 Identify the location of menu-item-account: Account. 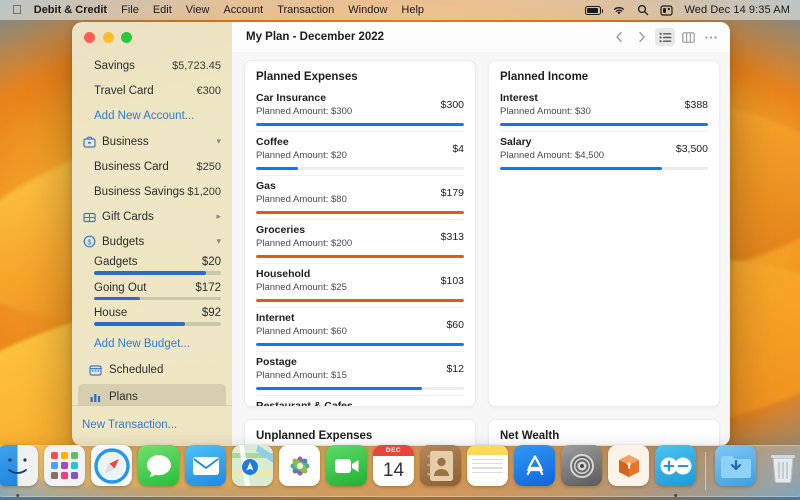
(243, 10).